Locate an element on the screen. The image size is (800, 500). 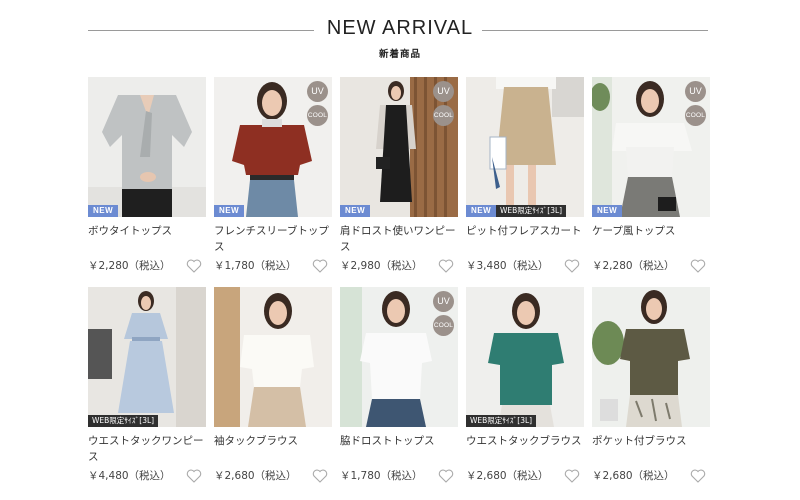
product-name: フレンチスリーブトップス is located at coordinates (273, 239).